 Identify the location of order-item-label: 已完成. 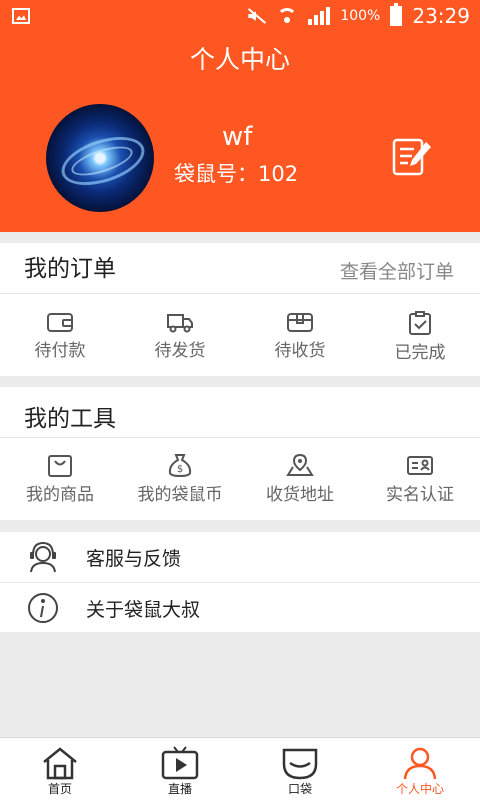
(420, 353).